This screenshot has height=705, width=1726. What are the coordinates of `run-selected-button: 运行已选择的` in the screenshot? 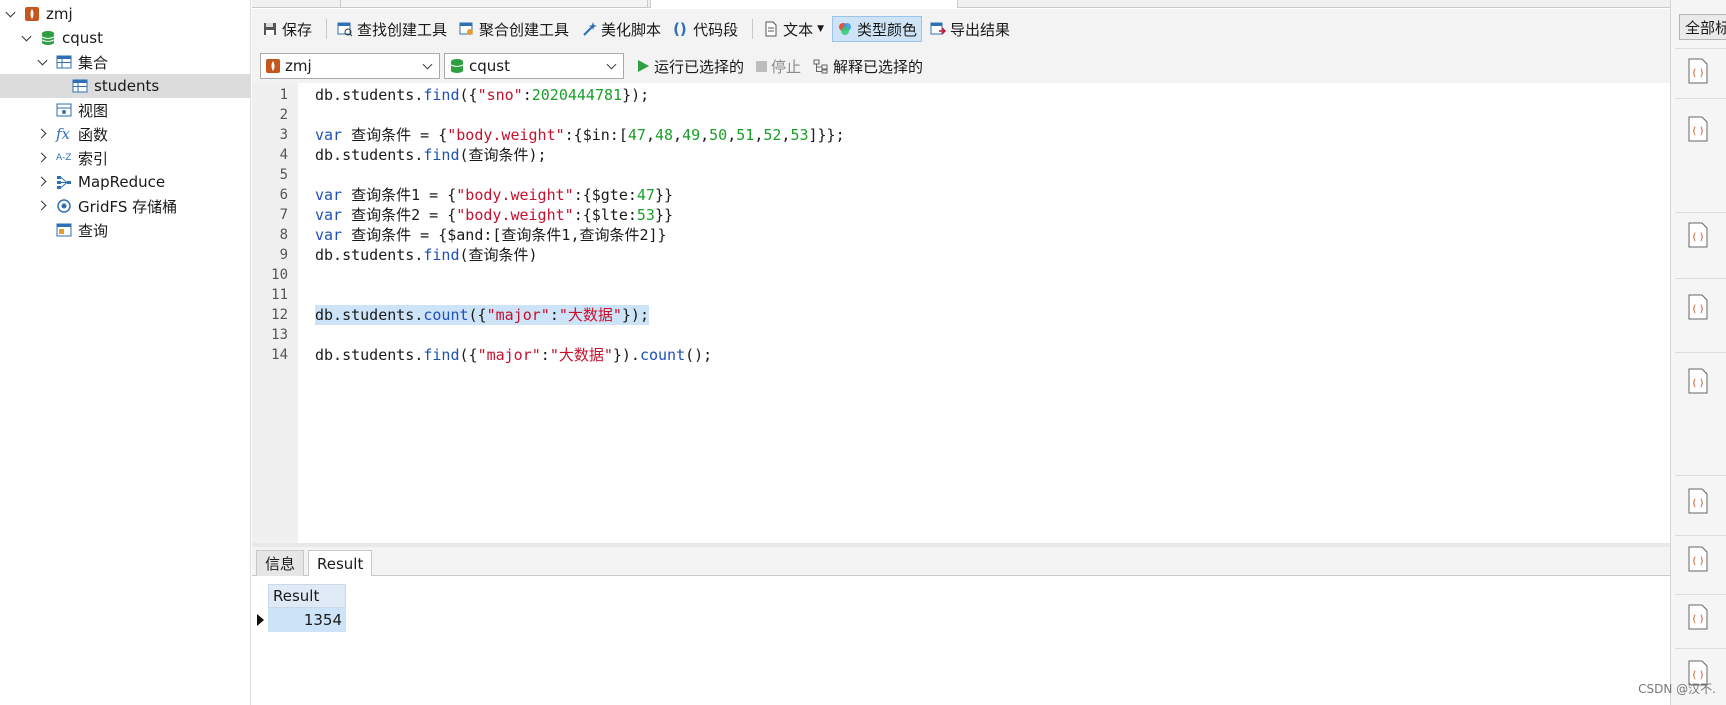 It's located at (690, 66).